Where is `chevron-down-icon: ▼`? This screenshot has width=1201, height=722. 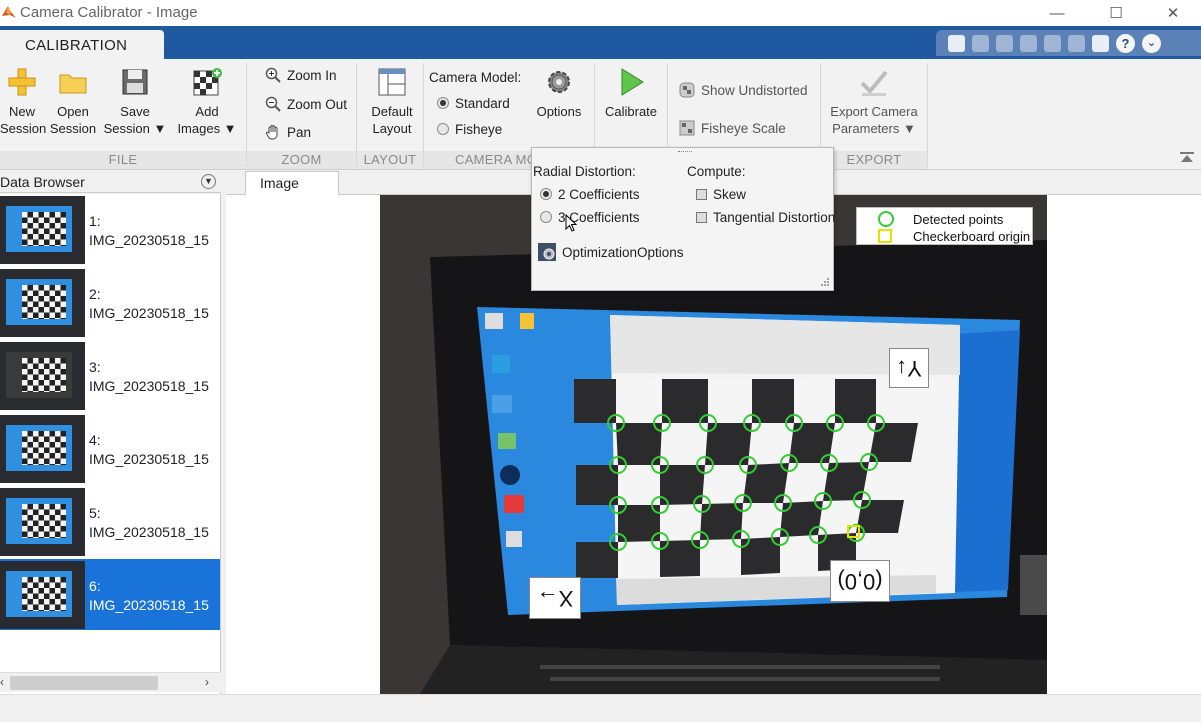 chevron-down-icon: ▼ is located at coordinates (208, 181).